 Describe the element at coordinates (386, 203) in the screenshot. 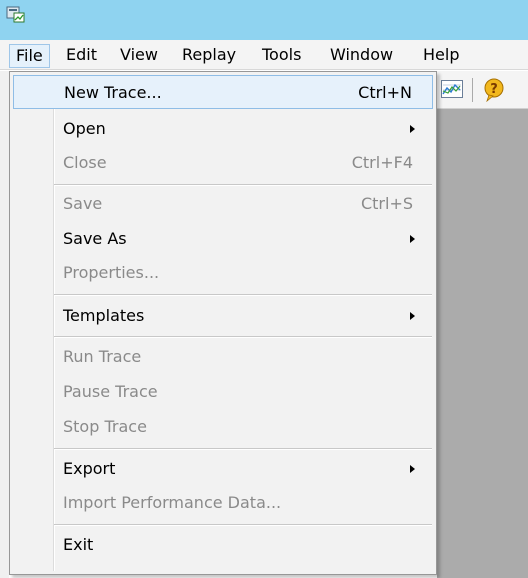

I see `menu-item-shortcut: Ctrl+S` at that location.